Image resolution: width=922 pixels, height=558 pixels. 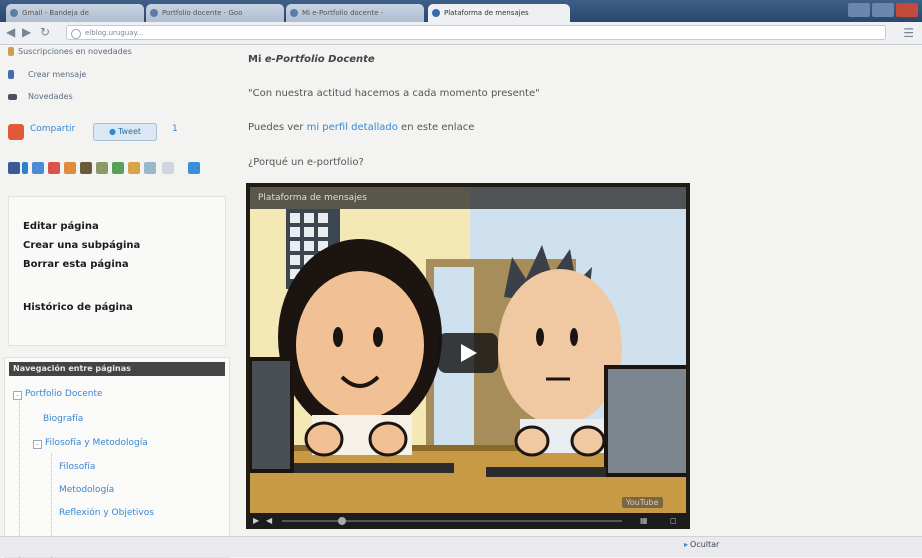 What do you see at coordinates (560, 347) in the screenshot?
I see `boy-face` at bounding box center [560, 347].